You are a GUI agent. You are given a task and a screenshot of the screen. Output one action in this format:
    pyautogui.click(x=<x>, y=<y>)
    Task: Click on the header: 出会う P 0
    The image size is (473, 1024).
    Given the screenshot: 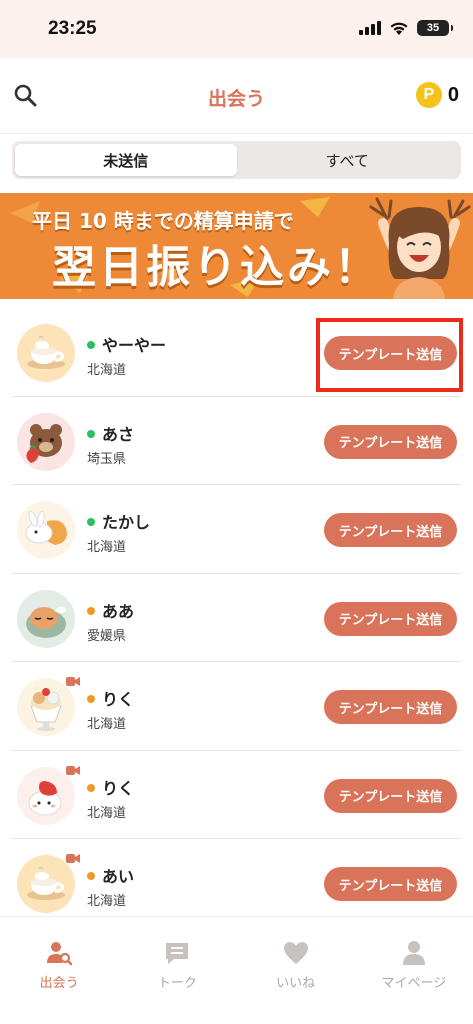 What is the action you would take?
    pyautogui.click(x=236, y=96)
    